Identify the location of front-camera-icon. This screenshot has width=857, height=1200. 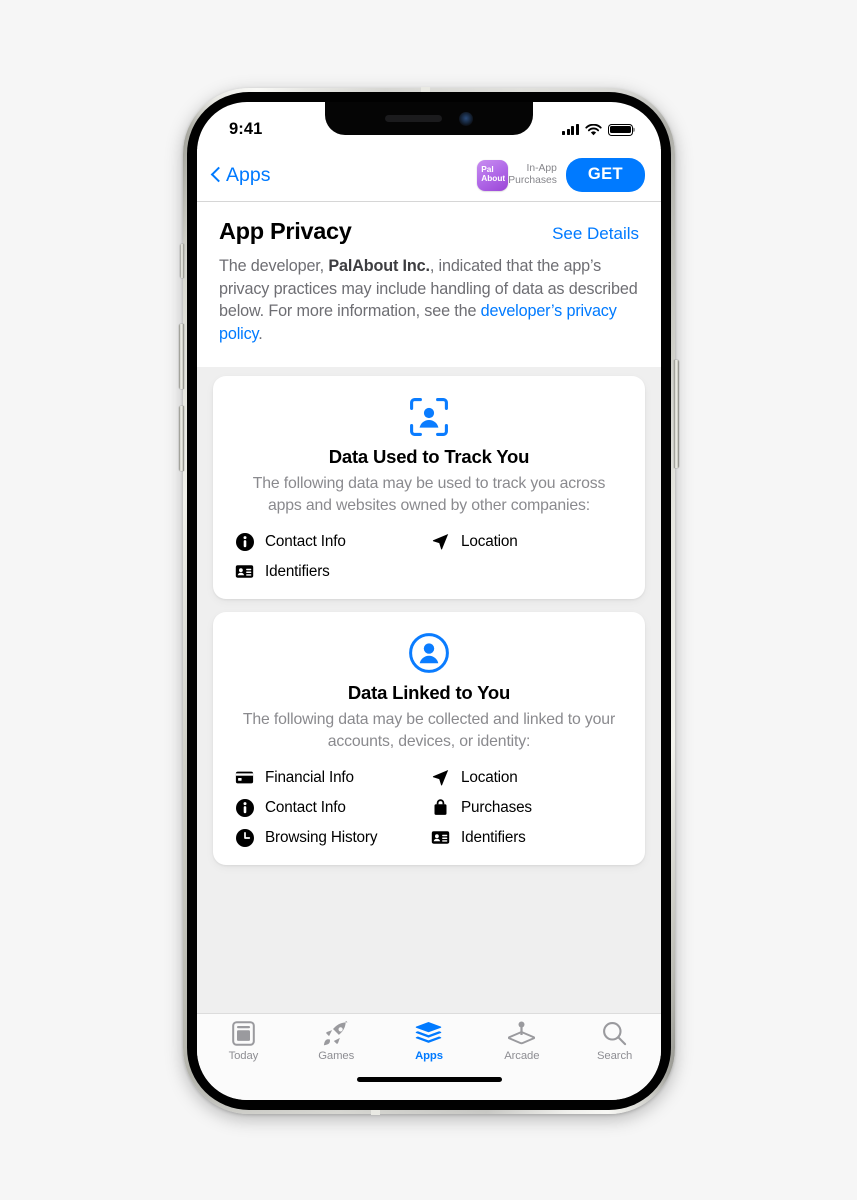
(466, 118).